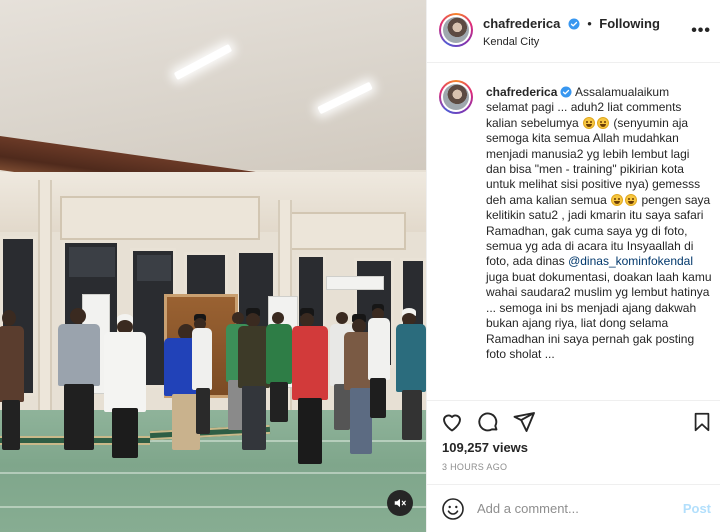  I want to click on like-button, so click(452, 422).